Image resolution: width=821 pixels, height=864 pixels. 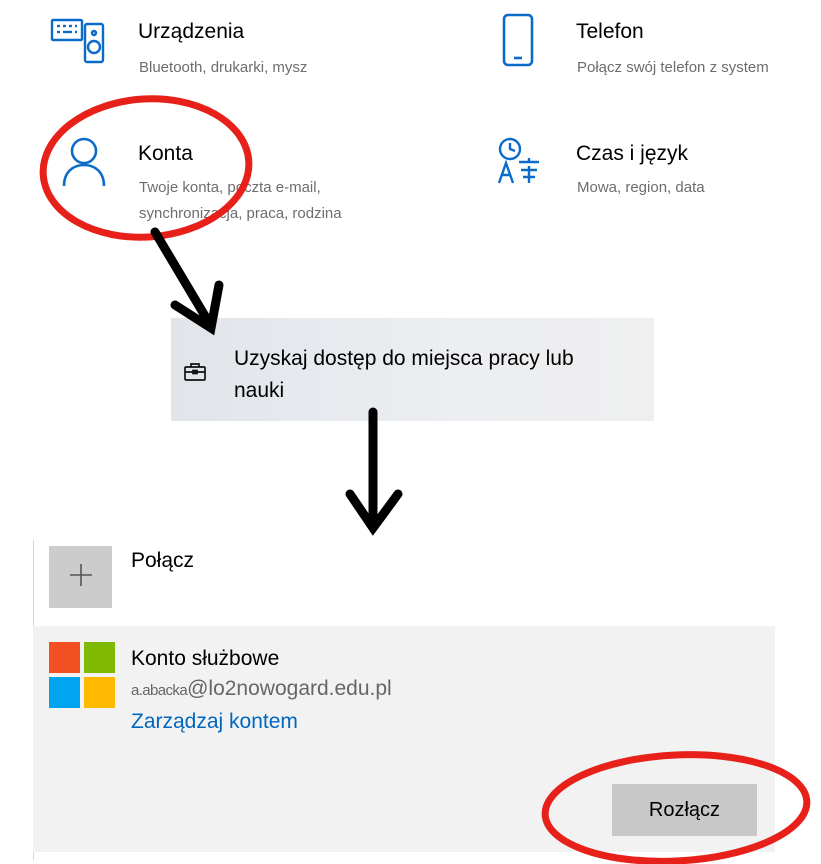 I want to click on briefcase-icon, so click(x=195, y=374).